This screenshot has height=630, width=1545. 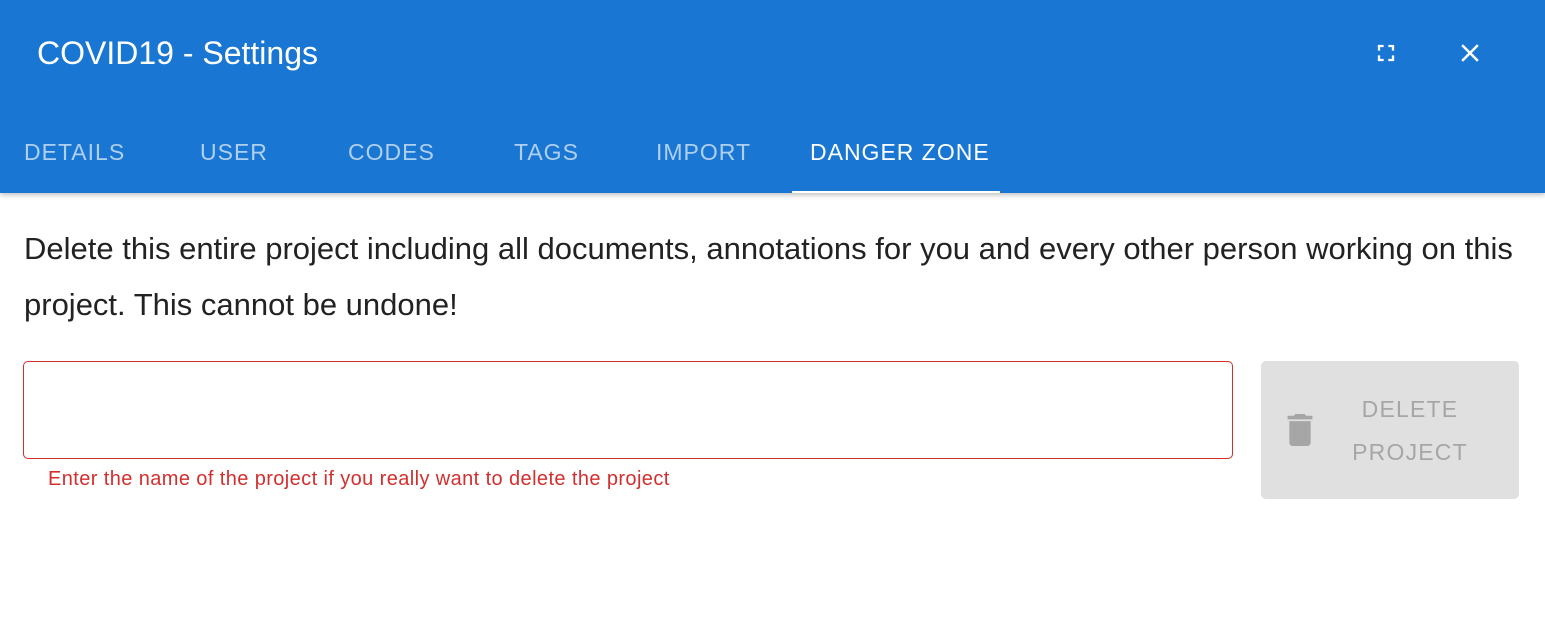 What do you see at coordinates (1300, 430) in the screenshot?
I see `trash-icon` at bounding box center [1300, 430].